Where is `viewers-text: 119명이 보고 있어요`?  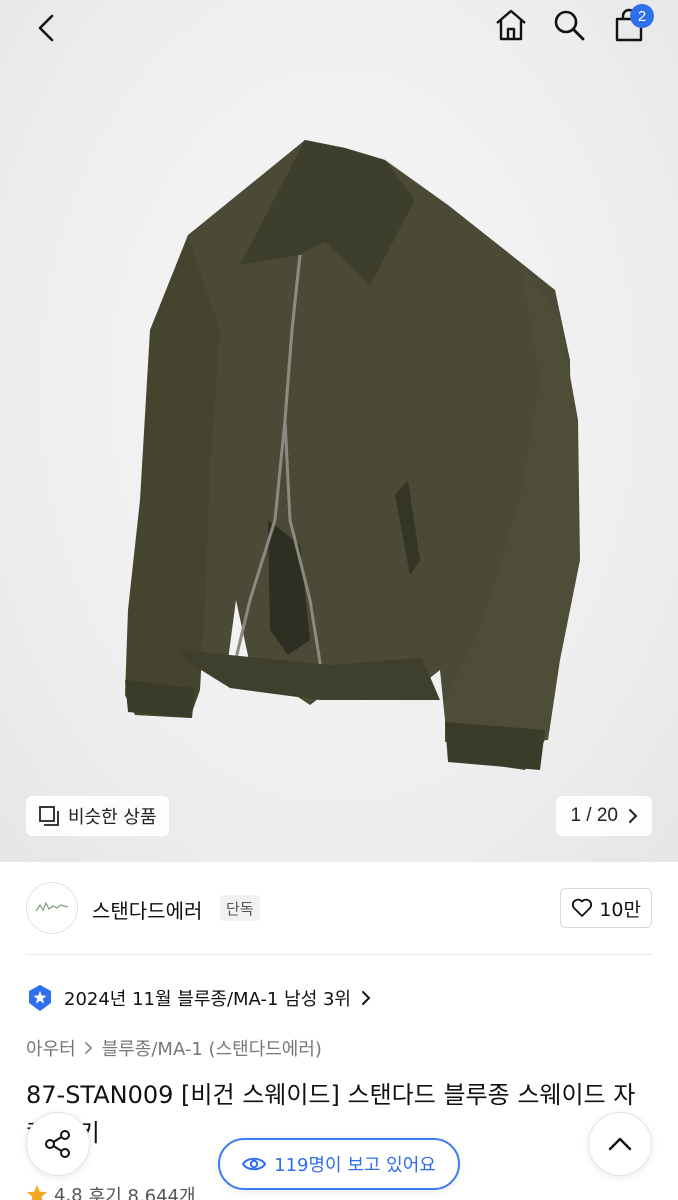 viewers-text: 119명이 보고 있어요 is located at coordinates (355, 1165).